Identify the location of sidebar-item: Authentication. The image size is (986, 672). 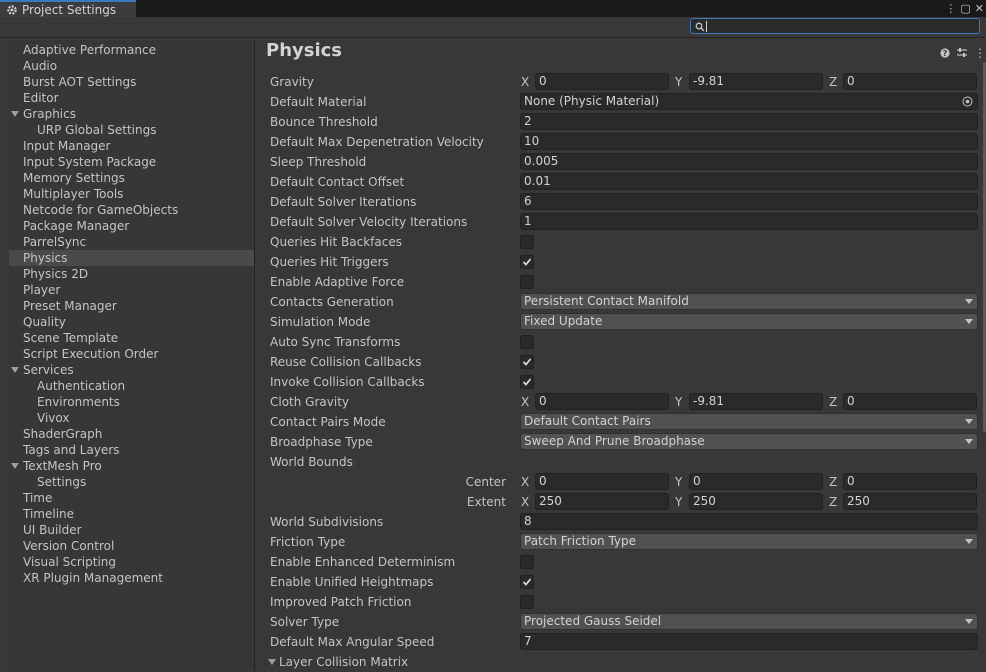
(131, 386).